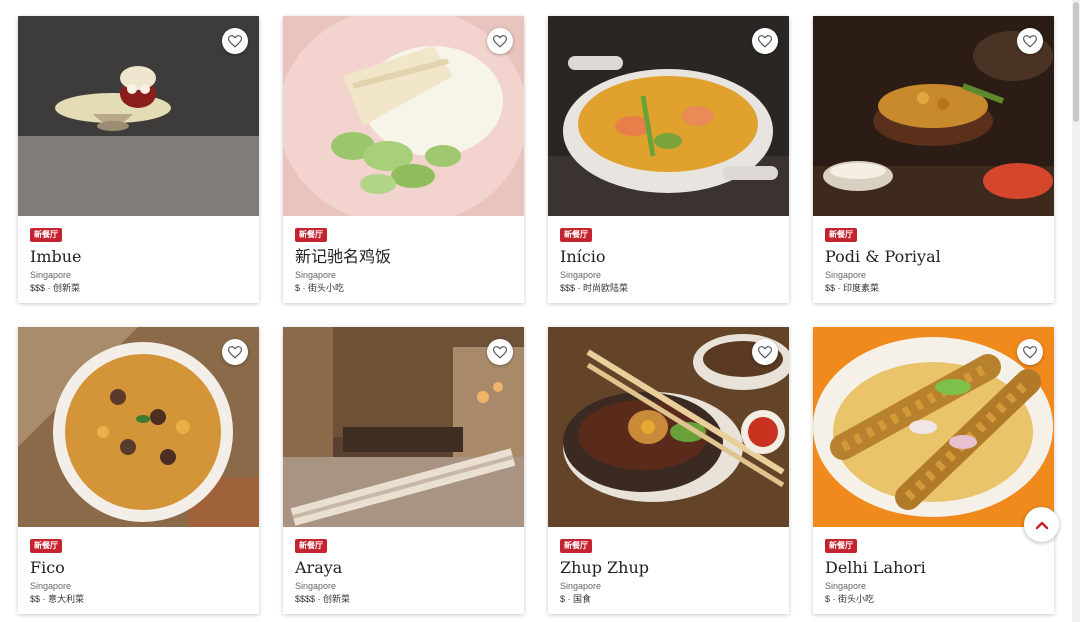  I want to click on restaurant-name: Araya, so click(403, 568).